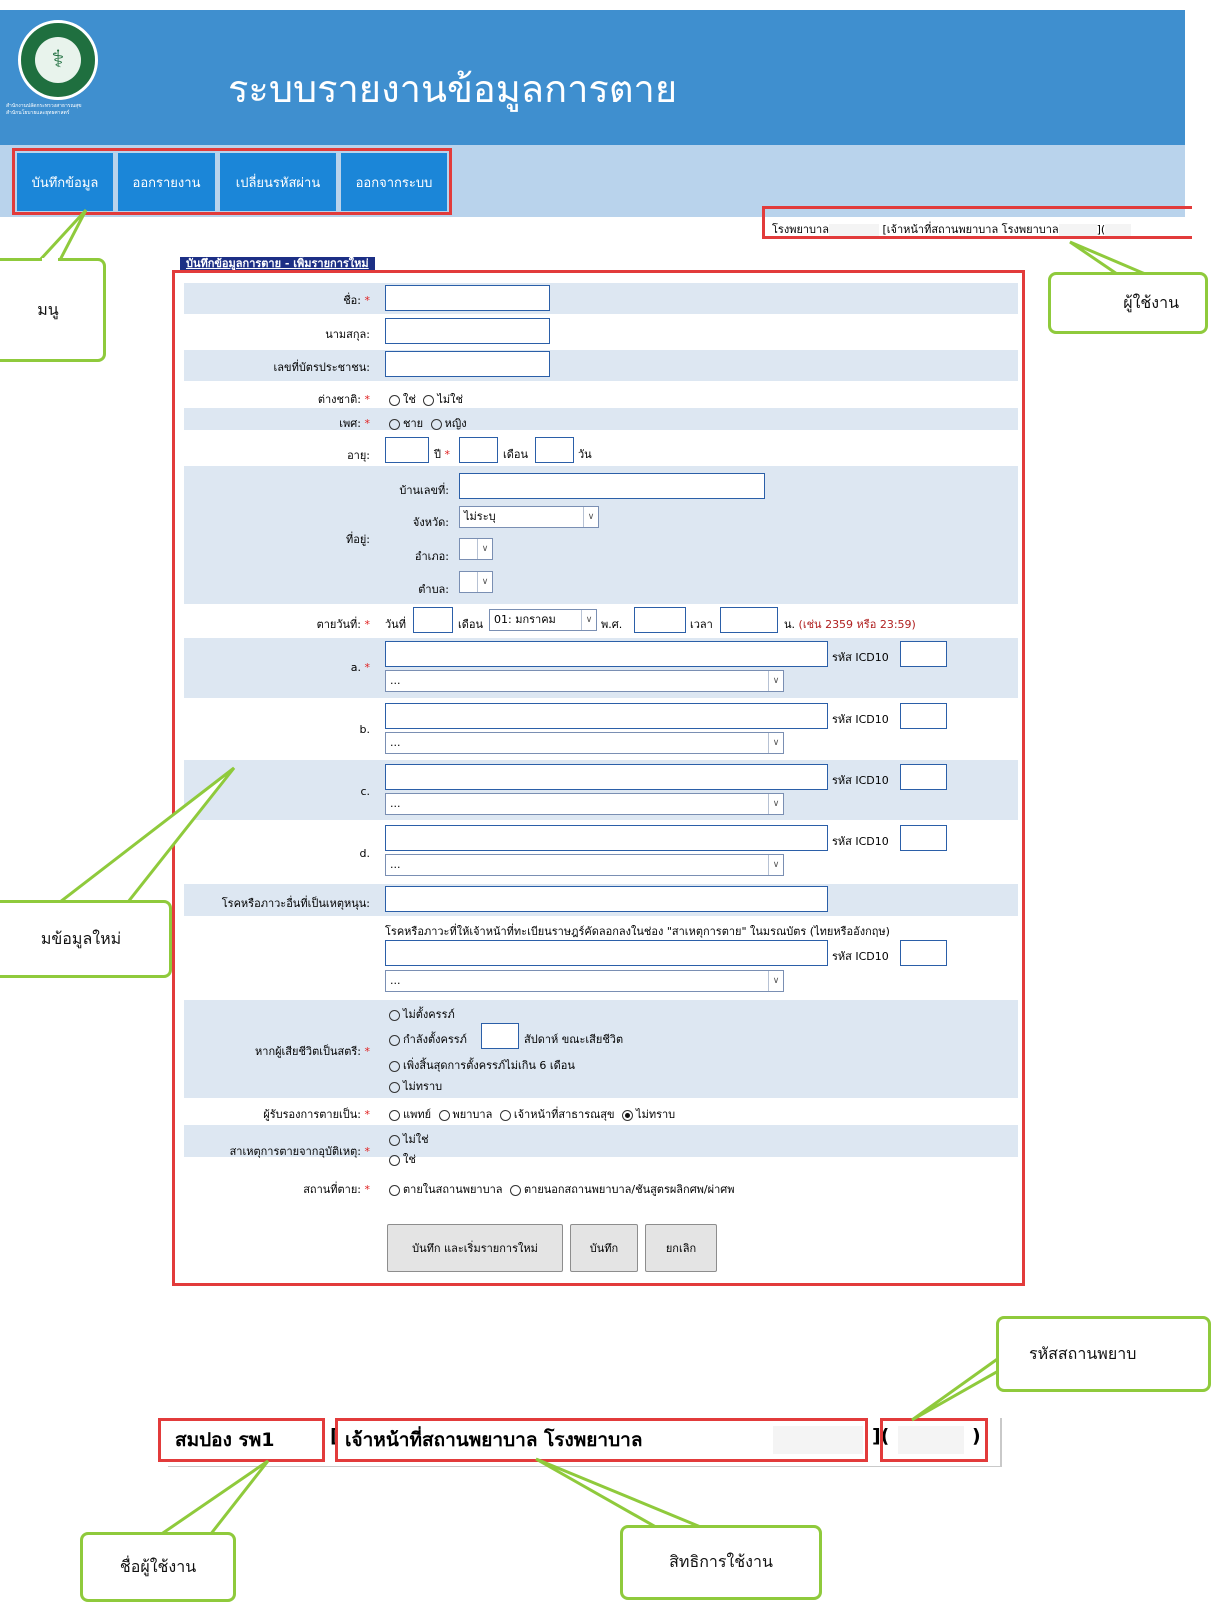 The height and width of the screenshot is (1602, 1211). Describe the element at coordinates (1083, 1353) in the screenshot. I see `callout-hospital-code-text: รหัสสถานพยาบ` at that location.